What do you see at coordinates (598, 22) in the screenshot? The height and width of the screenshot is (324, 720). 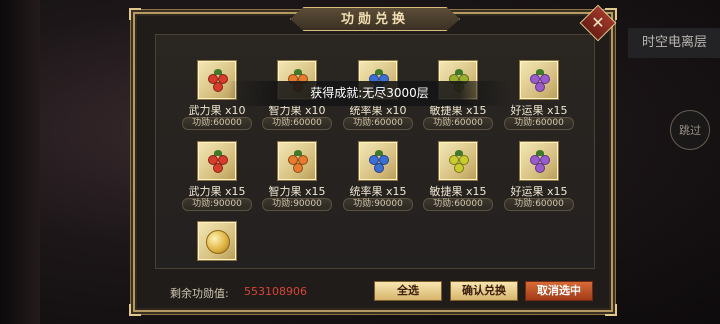 I see `close-x-icon: ✕` at bounding box center [598, 22].